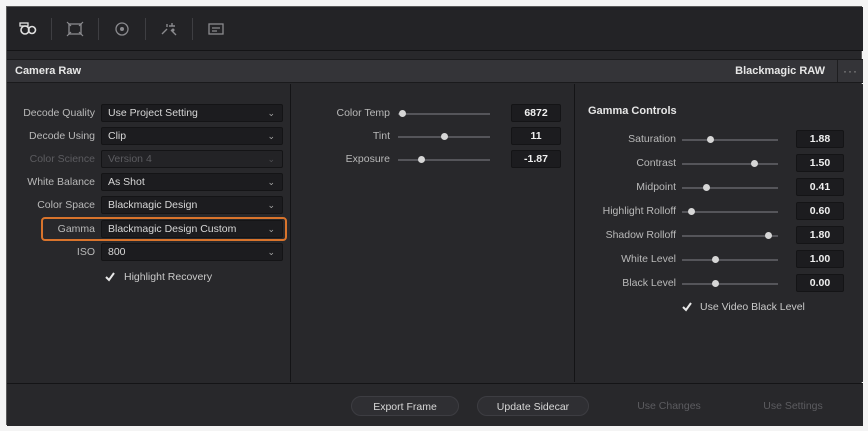 Image resolution: width=868 pixels, height=431 pixels. What do you see at coordinates (656, 187) in the screenshot?
I see `midpoint-label: Midpoint` at bounding box center [656, 187].